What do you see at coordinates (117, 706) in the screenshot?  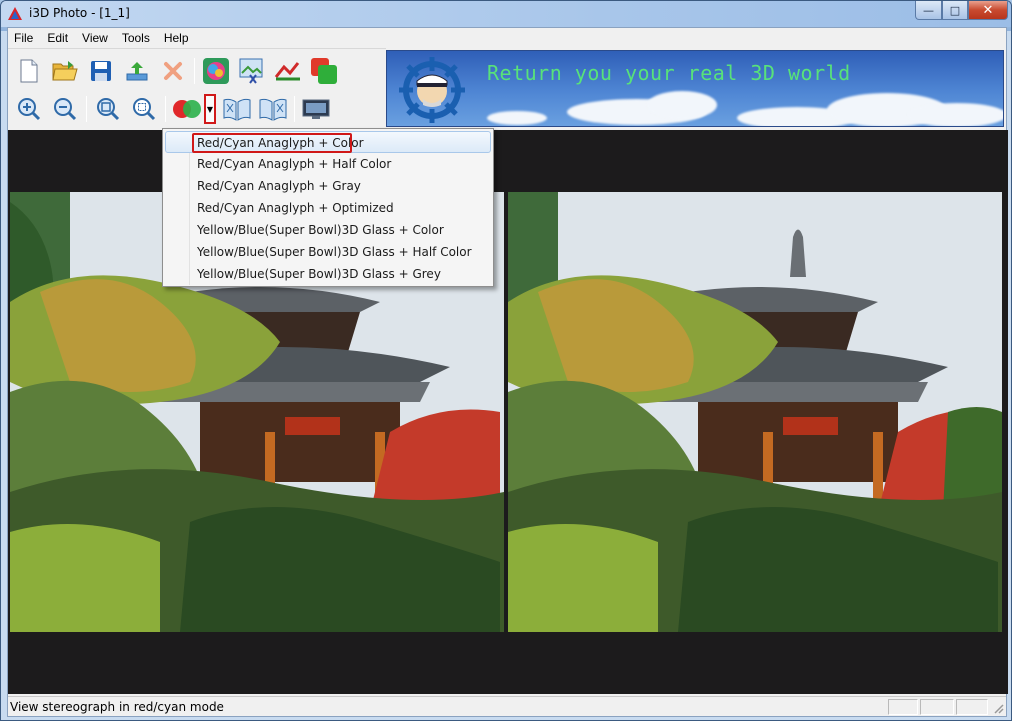 I see `status-text: View stereograph in red/cyan mode` at bounding box center [117, 706].